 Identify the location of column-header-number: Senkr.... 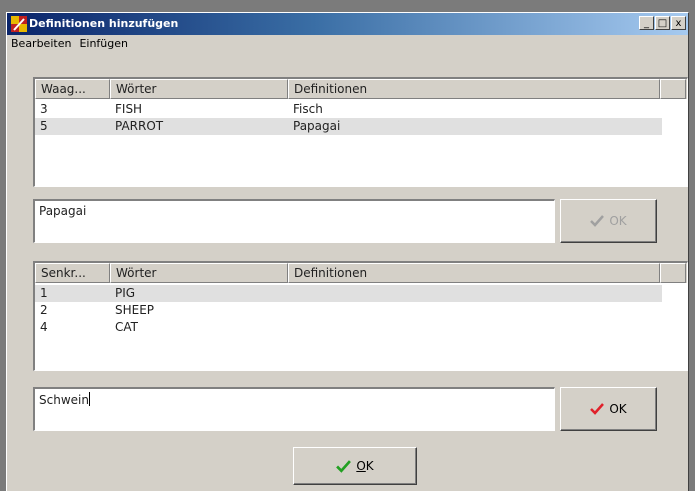
(72, 273).